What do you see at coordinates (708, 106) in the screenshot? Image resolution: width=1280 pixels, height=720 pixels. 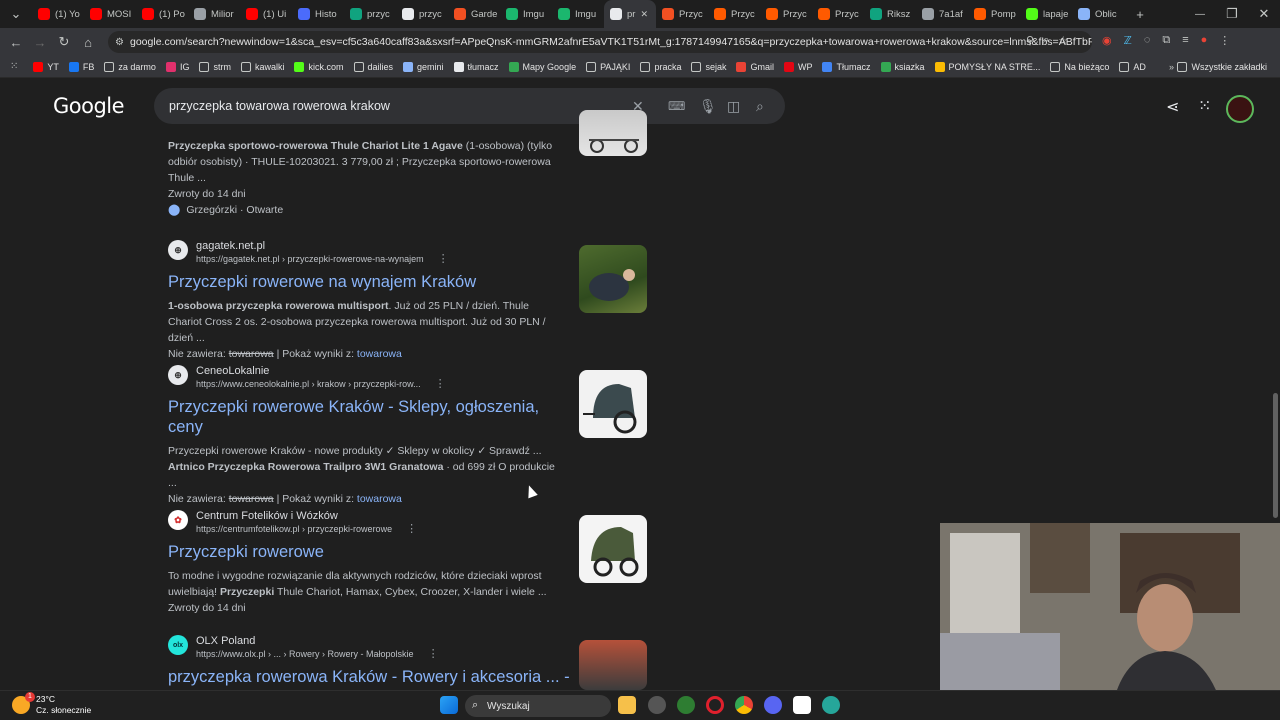 I see `microphone-icon: 🎙︎` at bounding box center [708, 106].